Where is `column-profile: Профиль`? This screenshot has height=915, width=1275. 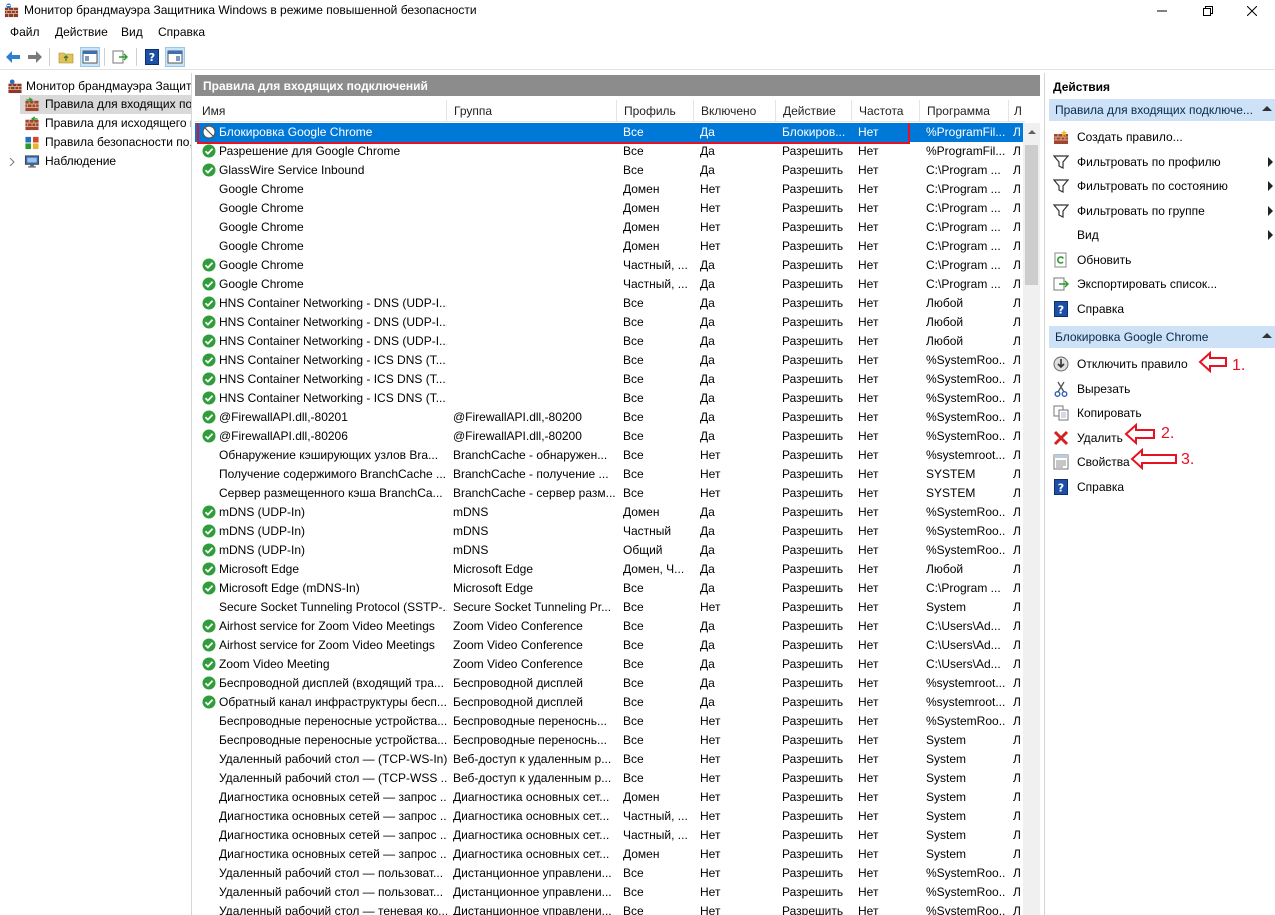 column-profile: Профиль is located at coordinates (655, 111).